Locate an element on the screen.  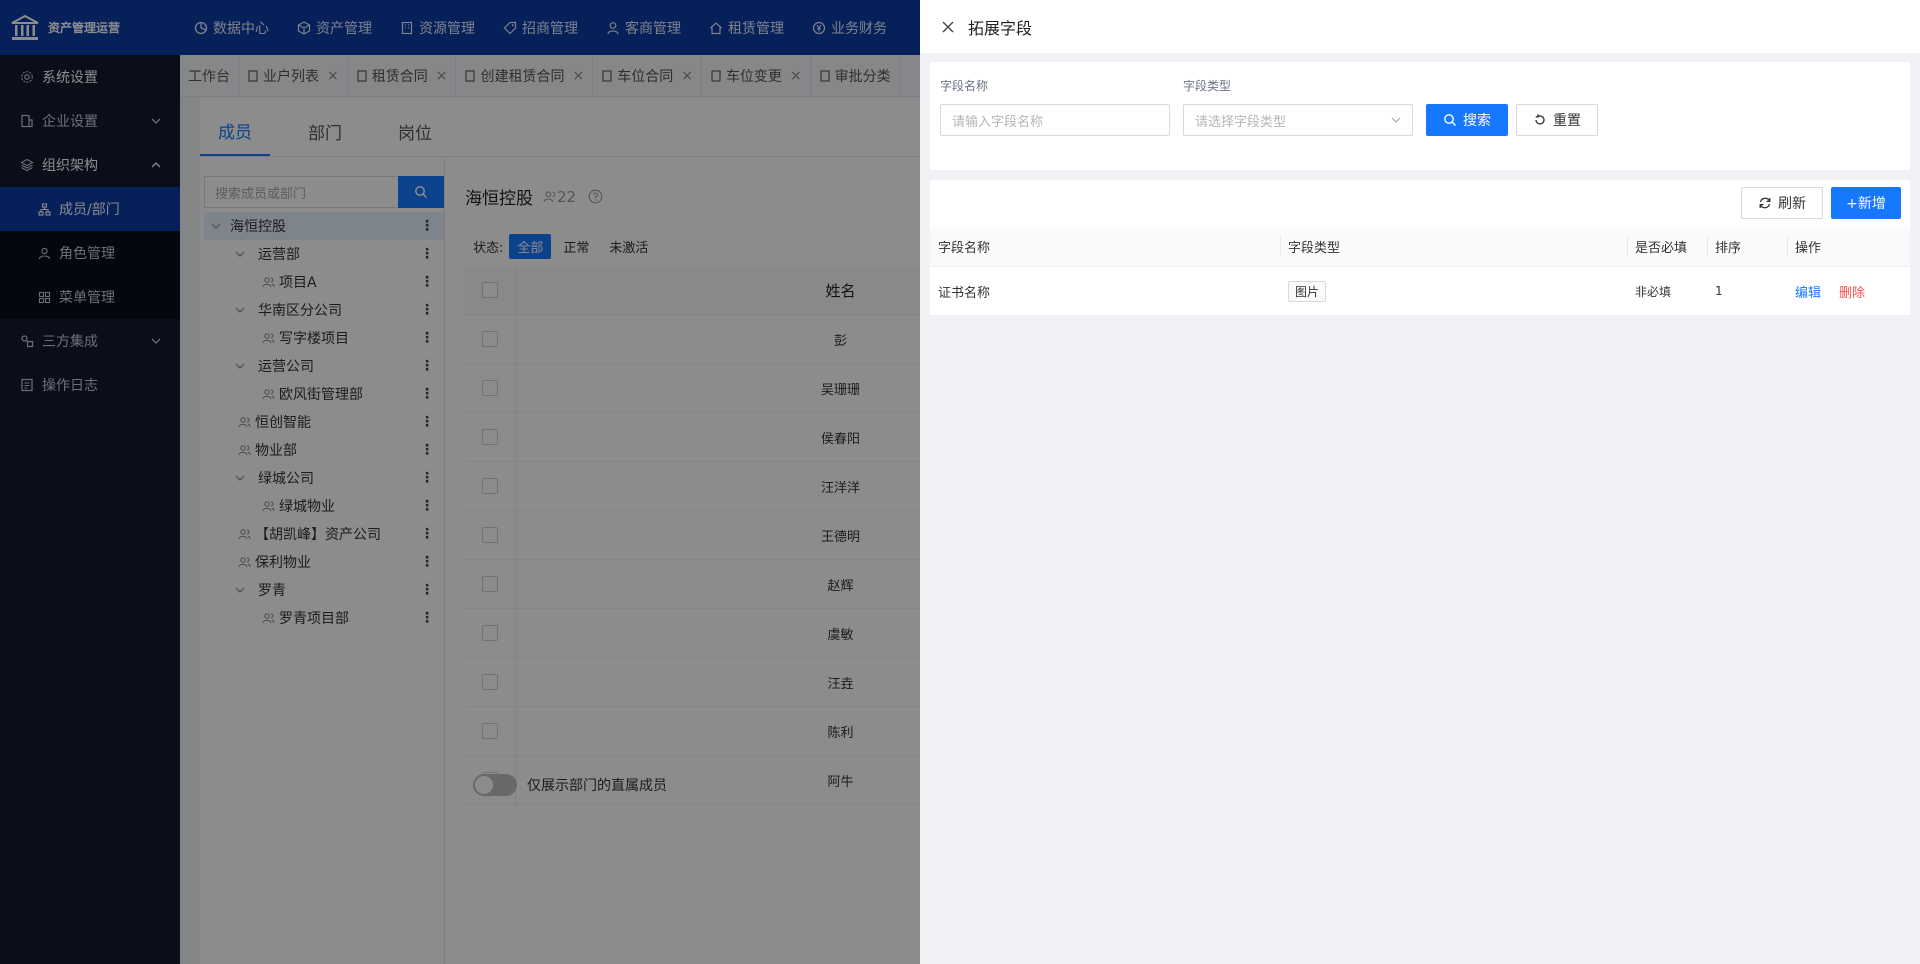
col-header-field-name: 字段名称 is located at coordinates (964, 248).